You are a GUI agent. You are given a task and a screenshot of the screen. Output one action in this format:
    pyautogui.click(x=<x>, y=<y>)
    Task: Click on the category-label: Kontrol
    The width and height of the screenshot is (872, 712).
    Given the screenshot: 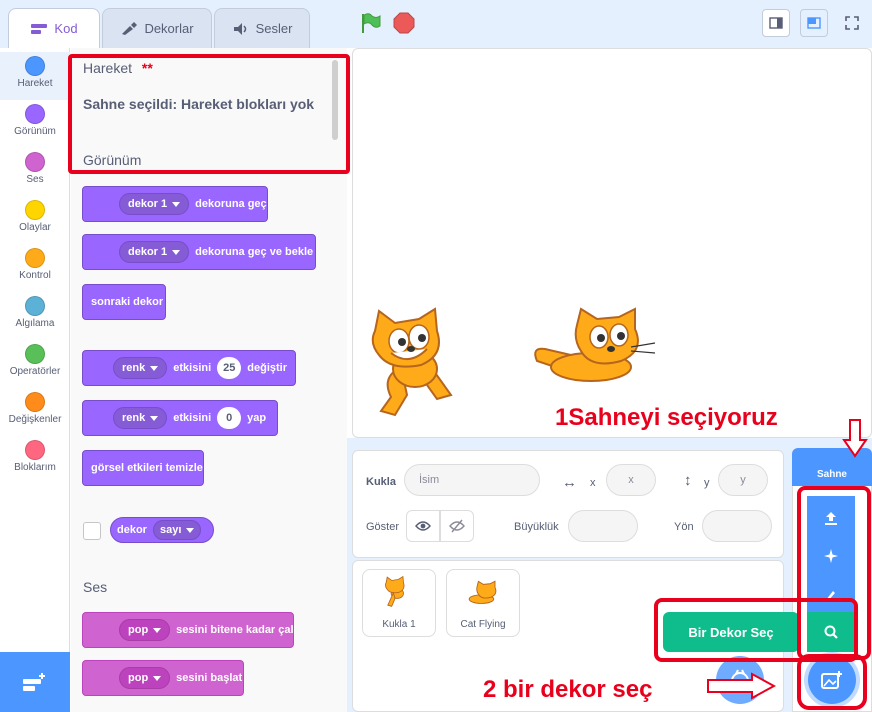 What is the action you would take?
    pyautogui.click(x=35, y=275)
    